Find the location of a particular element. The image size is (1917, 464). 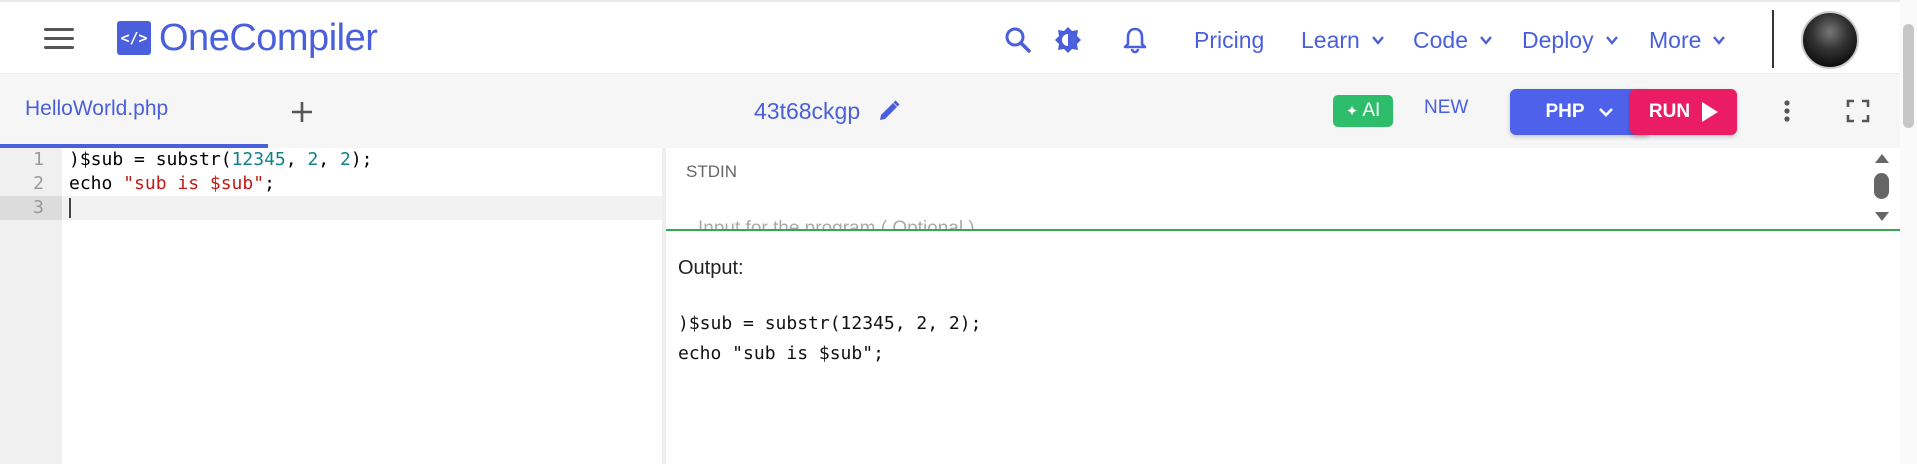

nav-link-more: More is located at coordinates (1688, 40).